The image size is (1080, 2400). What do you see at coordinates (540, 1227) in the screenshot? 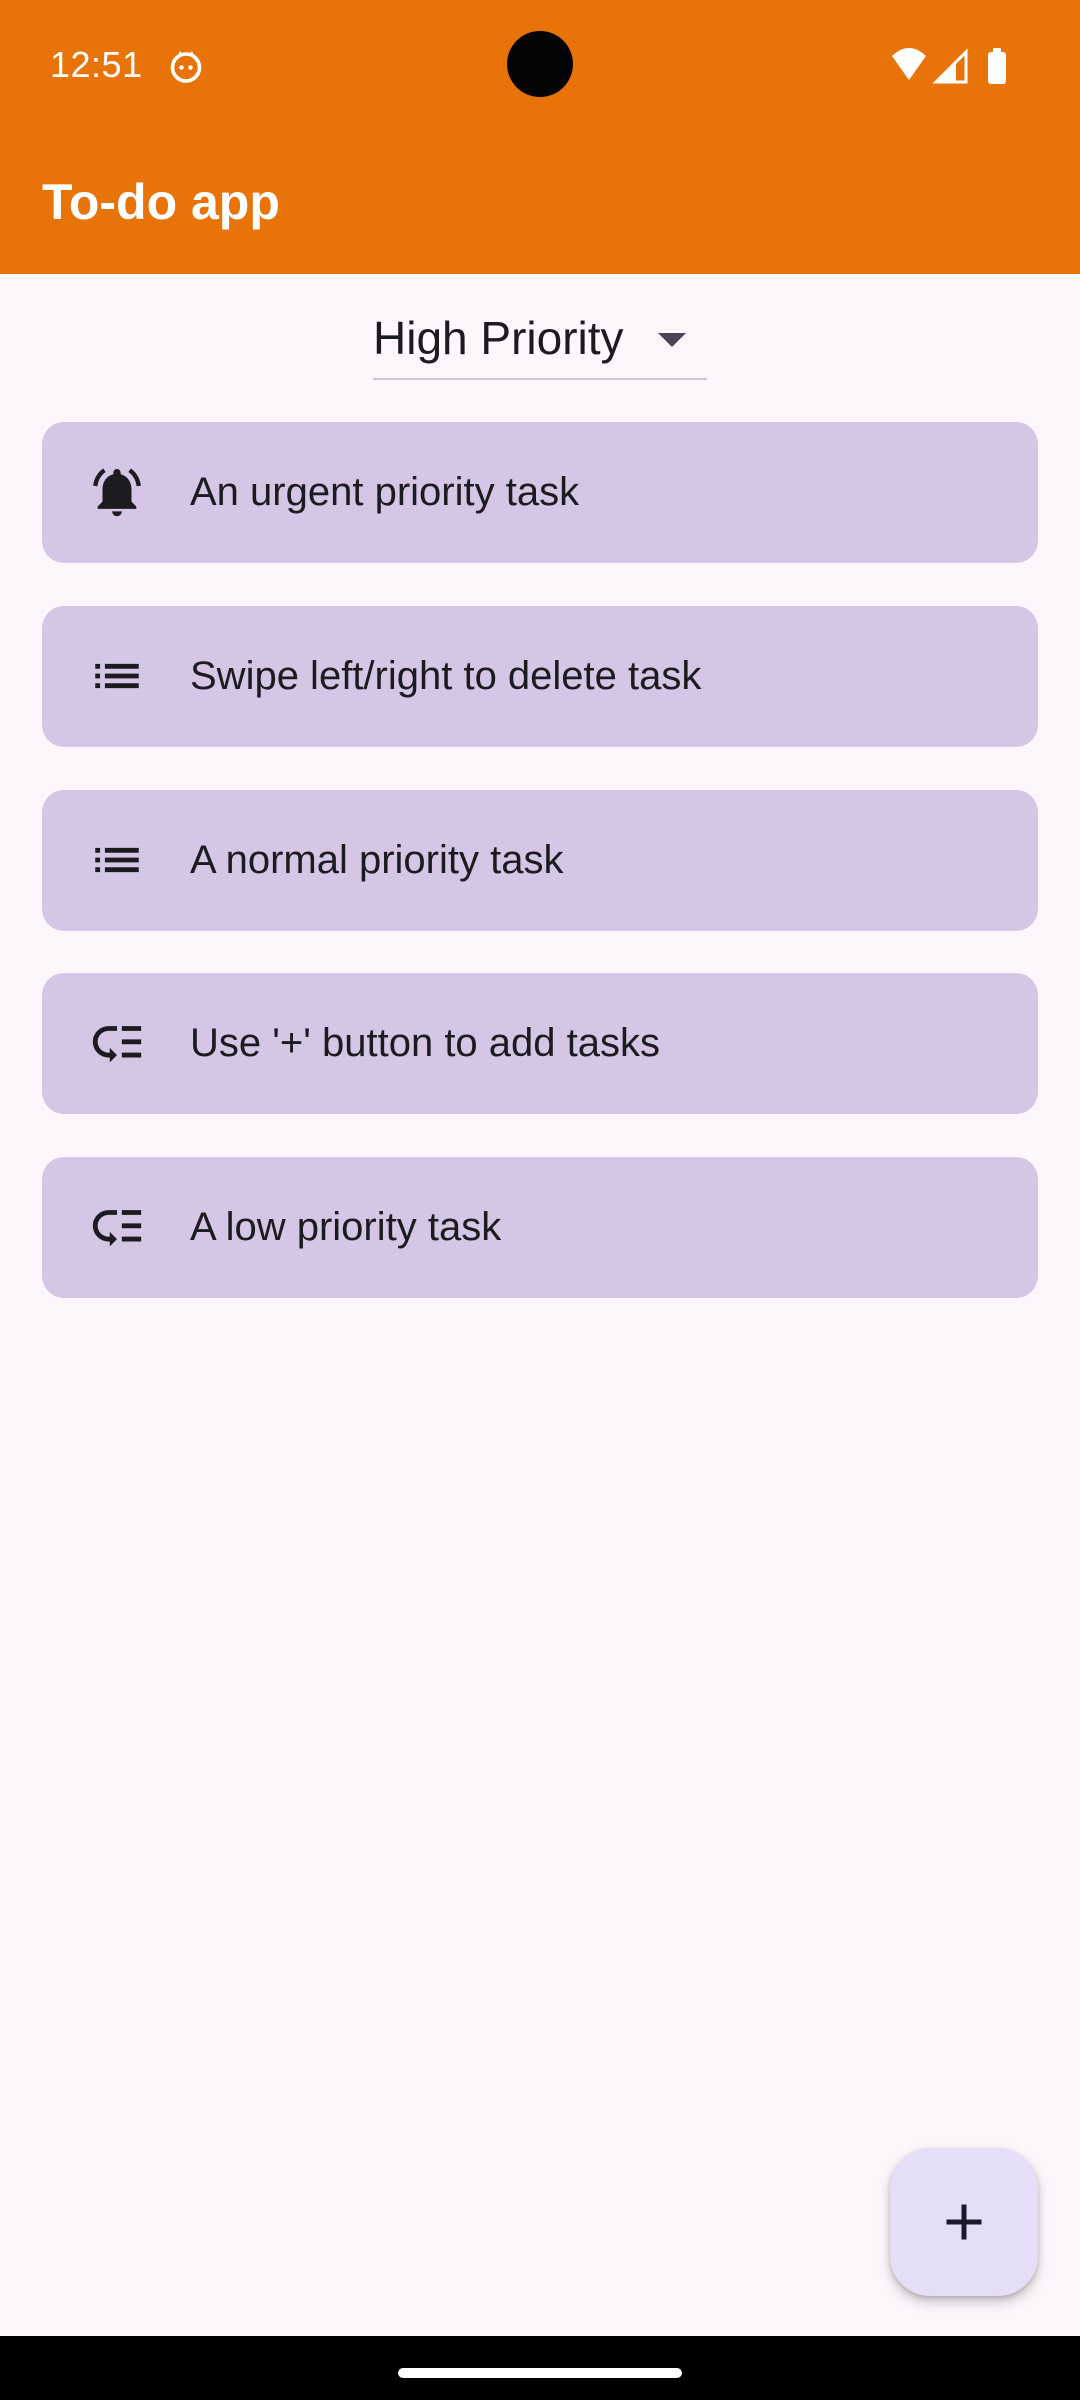
I see `task-item: A low priority task` at bounding box center [540, 1227].